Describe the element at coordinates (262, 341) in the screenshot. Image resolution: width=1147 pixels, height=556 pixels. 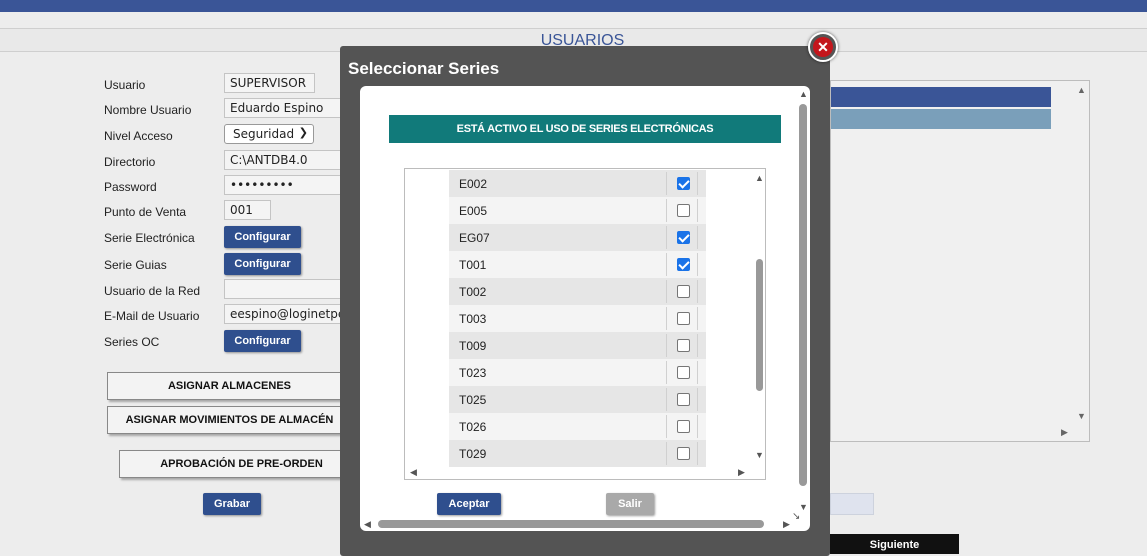
I see `configurar-series-oc-button: Configurar` at that location.